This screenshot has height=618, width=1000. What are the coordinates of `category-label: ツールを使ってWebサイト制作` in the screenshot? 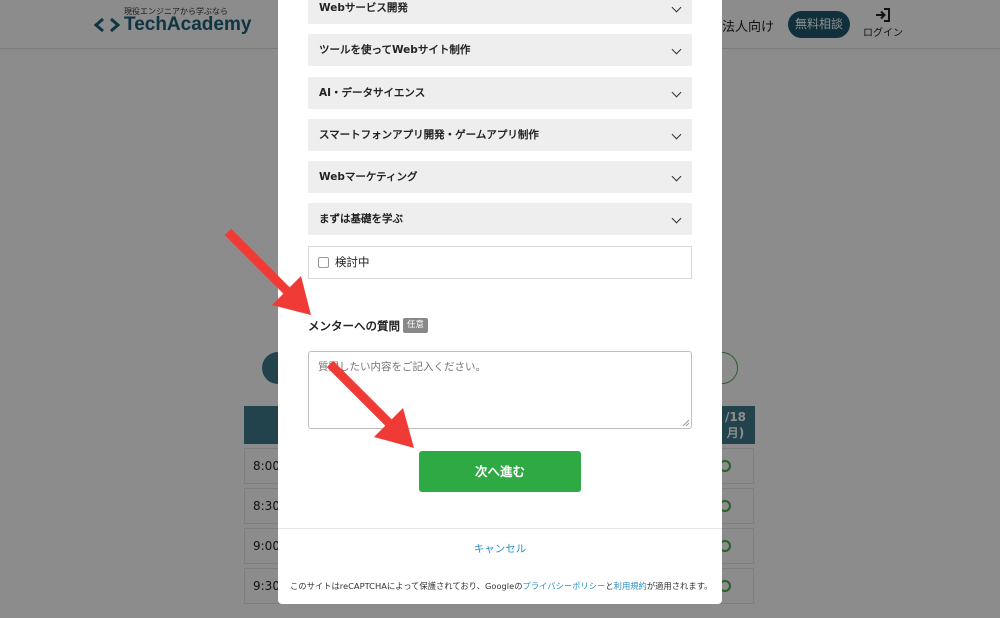 It's located at (395, 50).